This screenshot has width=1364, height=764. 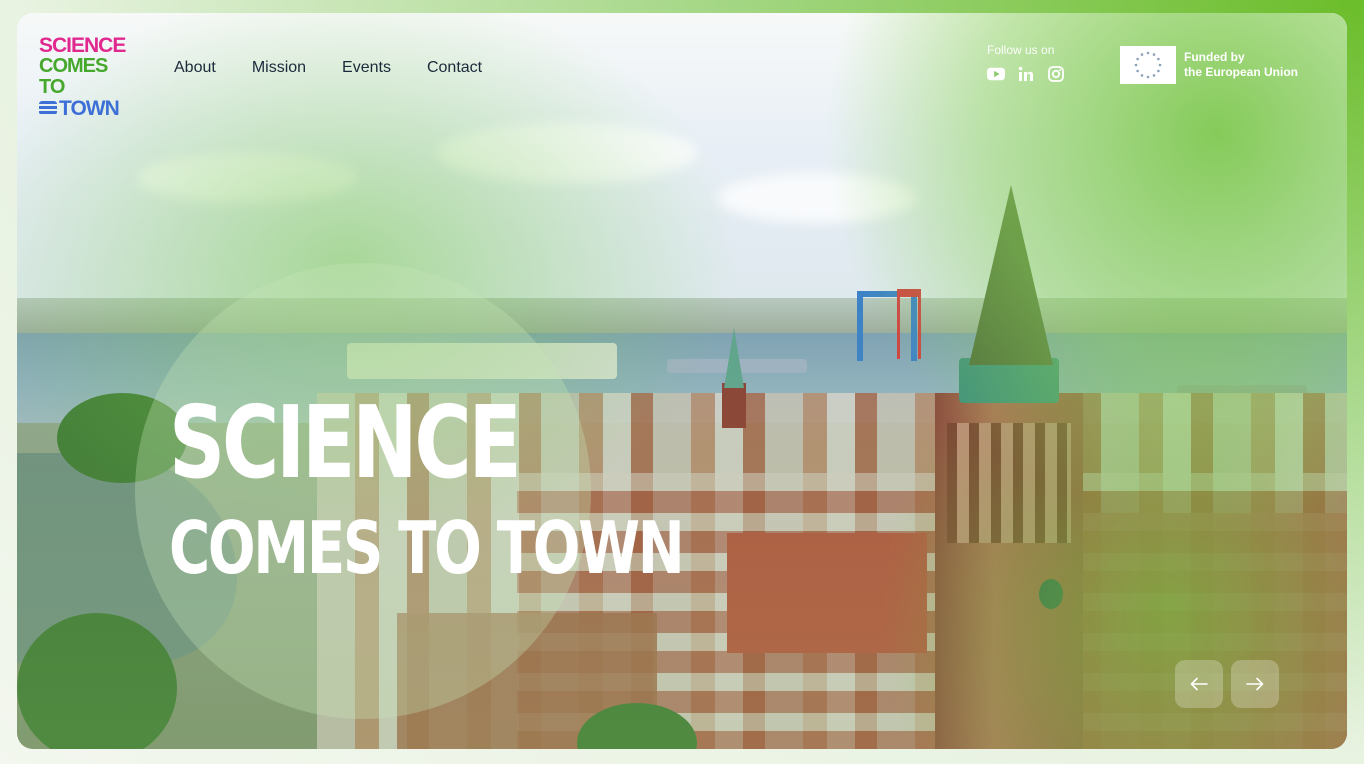 I want to click on carousel-prev-button, so click(x=1199, y=684).